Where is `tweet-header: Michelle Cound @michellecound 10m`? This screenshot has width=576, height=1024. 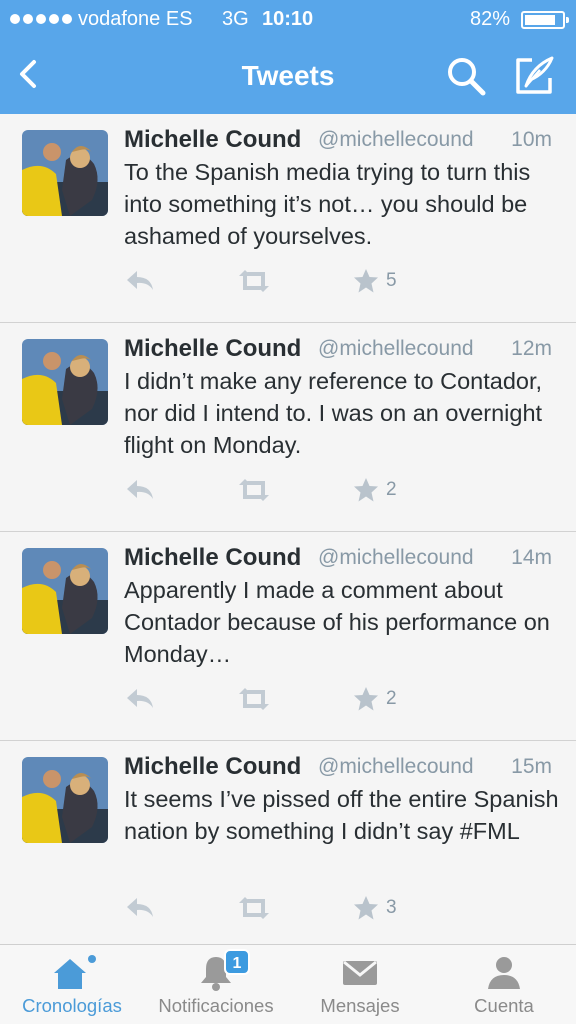 tweet-header: Michelle Cound @michellecound 10m is located at coordinates (339, 141).